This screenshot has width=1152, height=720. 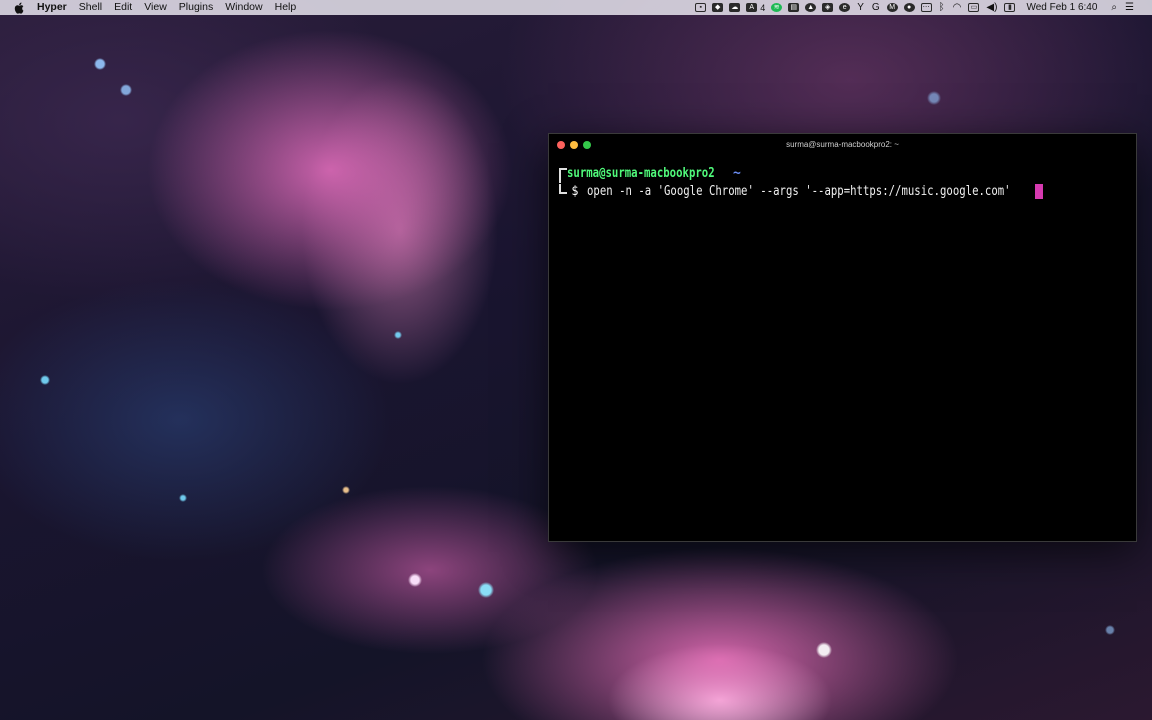 I want to click on vpn-icon: ◈, so click(x=828, y=7).